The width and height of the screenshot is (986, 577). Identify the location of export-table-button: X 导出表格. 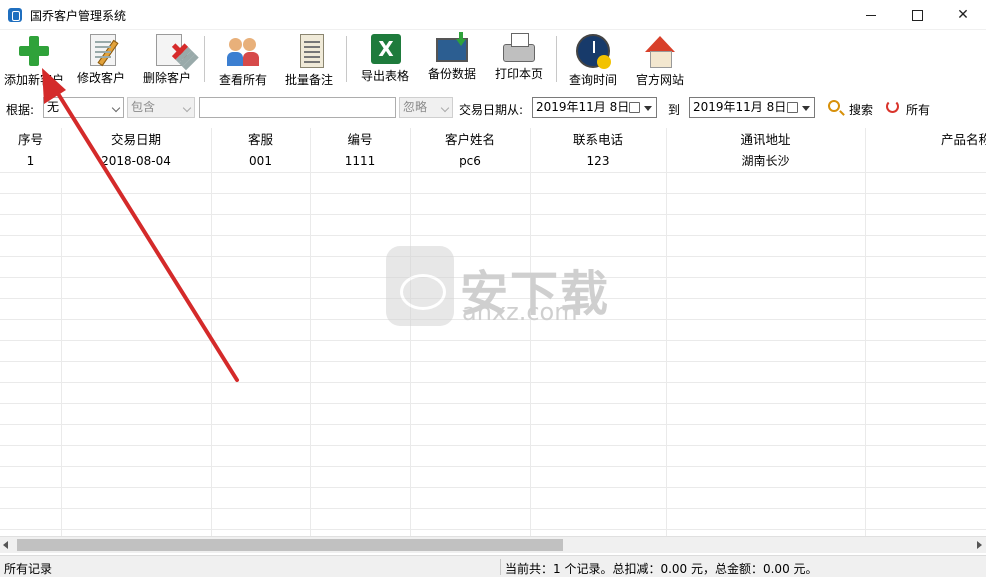
(385, 60).